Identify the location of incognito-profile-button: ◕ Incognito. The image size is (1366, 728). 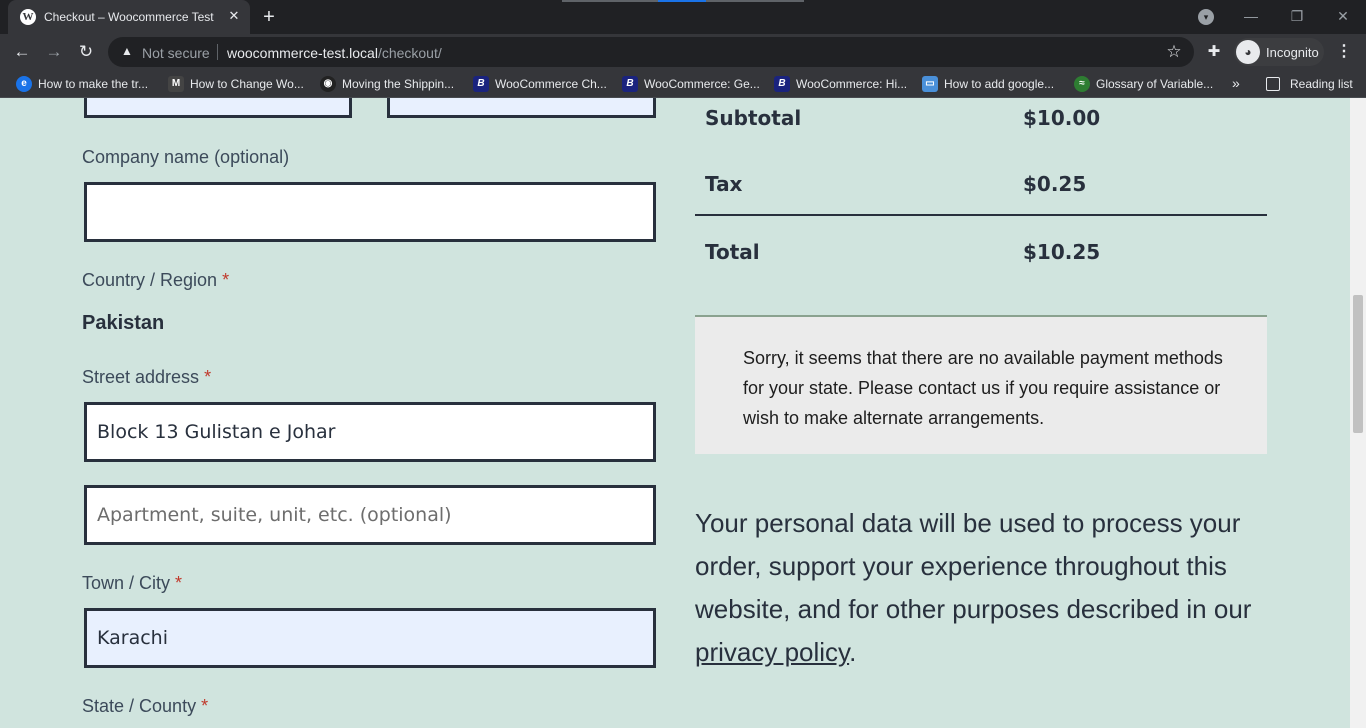
(1279, 52).